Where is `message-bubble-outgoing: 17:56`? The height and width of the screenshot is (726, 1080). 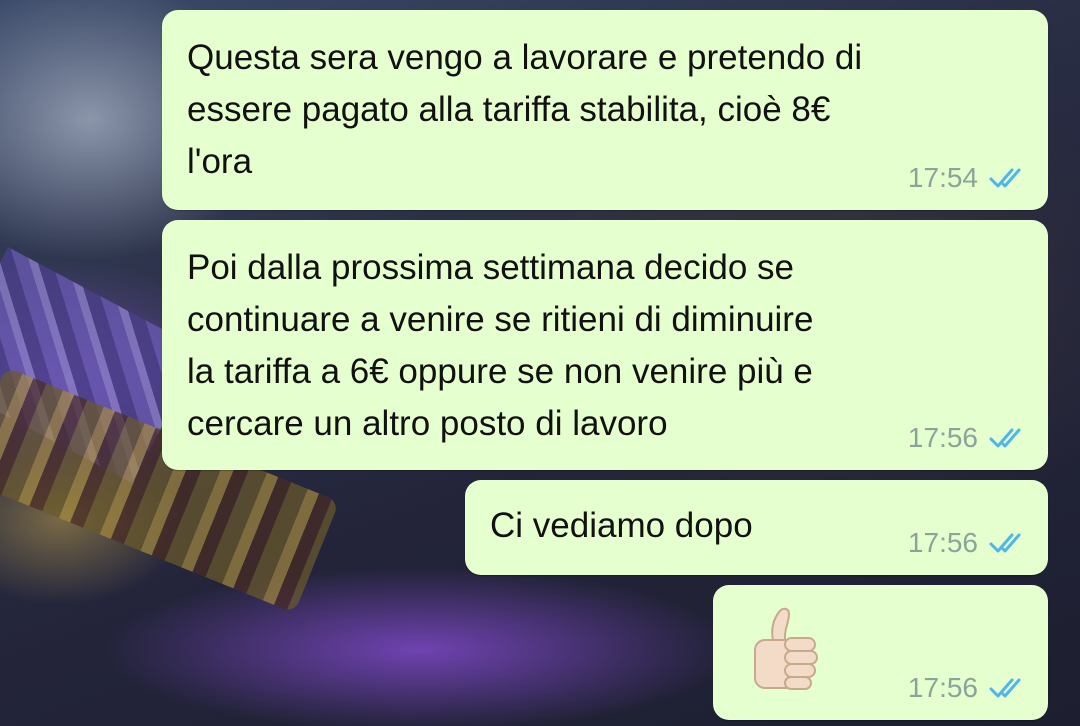
message-bubble-outgoing: 17:56 is located at coordinates (880, 652).